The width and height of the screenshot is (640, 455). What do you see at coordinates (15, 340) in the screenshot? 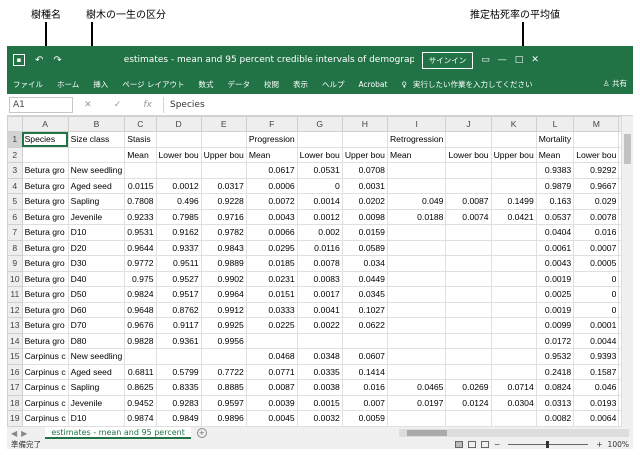
I see `row-header: 14` at bounding box center [15, 340].